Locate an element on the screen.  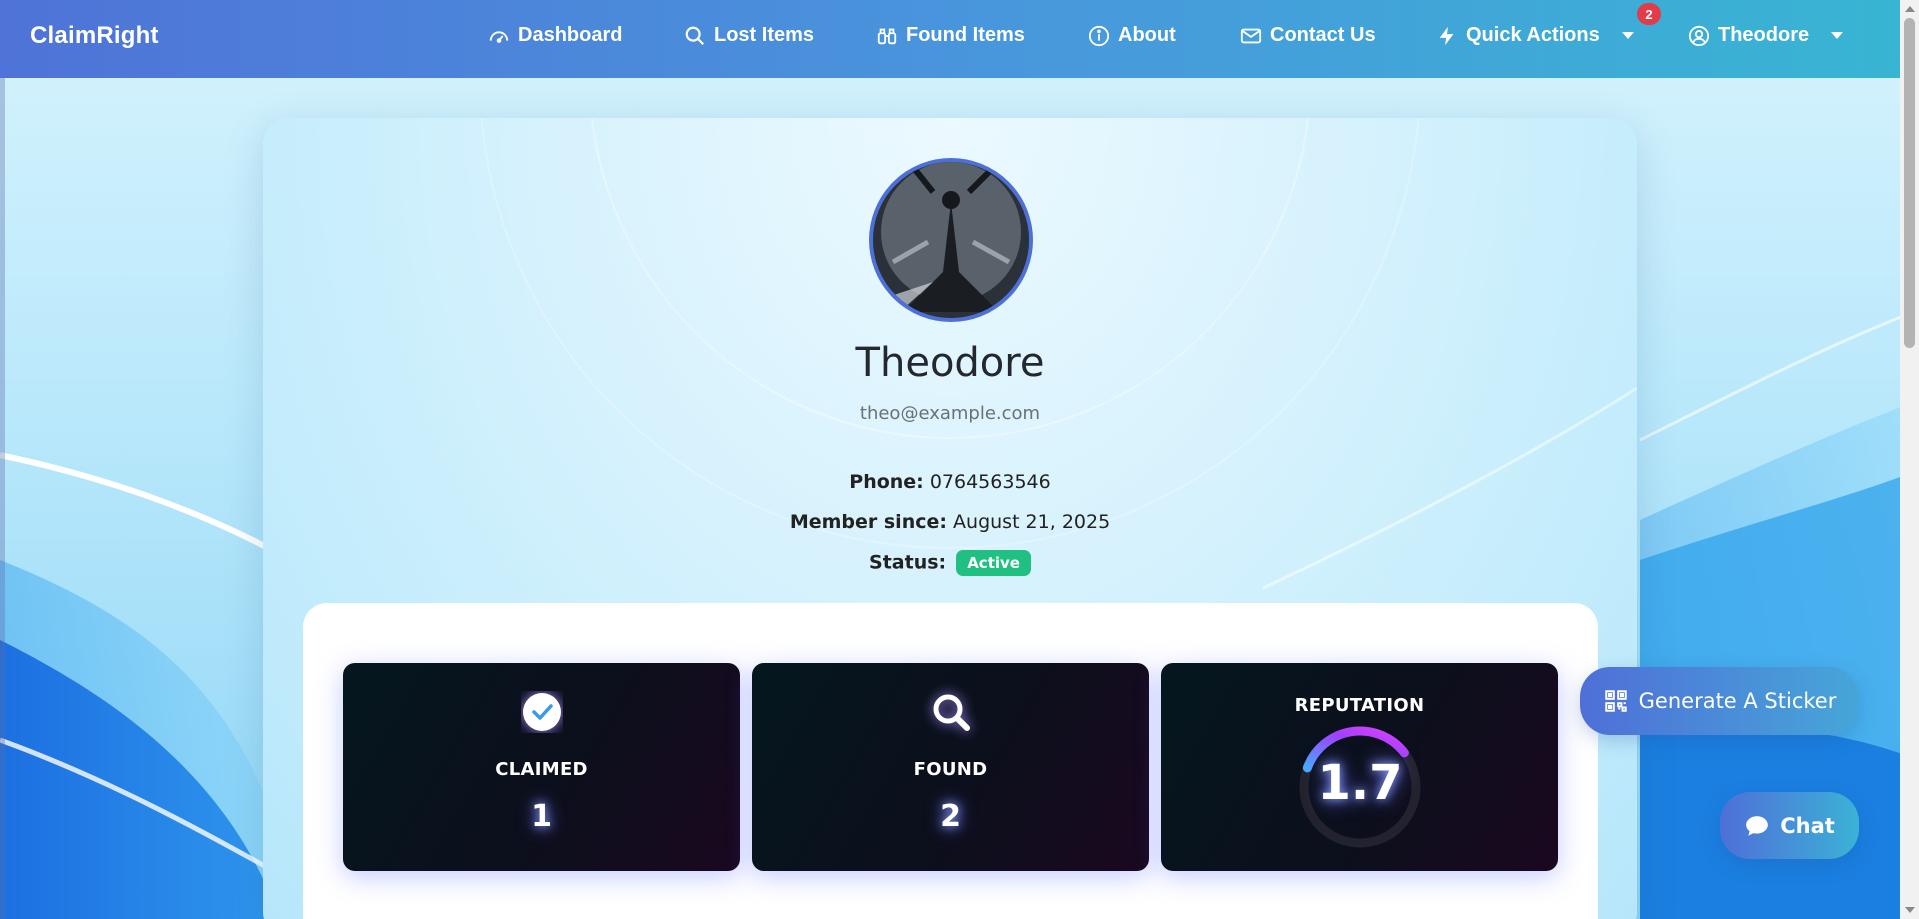
member-since-value: August 21, 2025 is located at coordinates (1032, 522).